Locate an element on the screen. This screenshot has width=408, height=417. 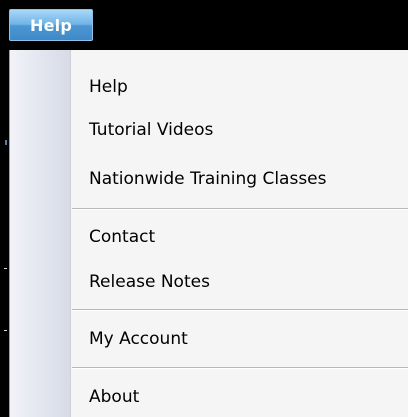
menu-icon-column is located at coordinates (40, 233).